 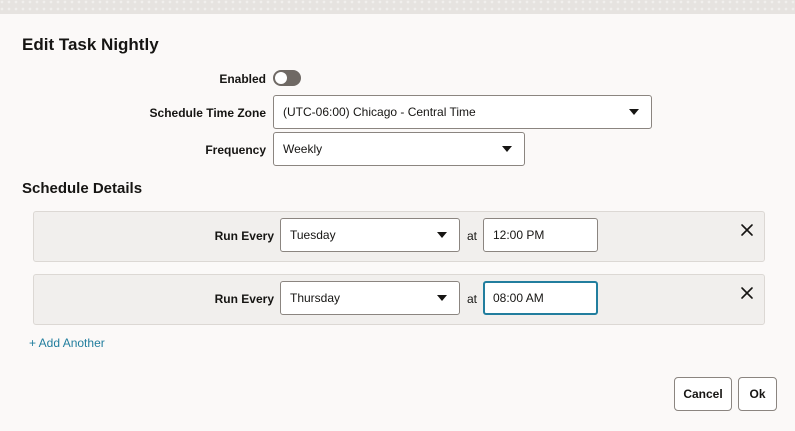 What do you see at coordinates (315, 298) in the screenshot?
I see `day-value: Thursday` at bounding box center [315, 298].